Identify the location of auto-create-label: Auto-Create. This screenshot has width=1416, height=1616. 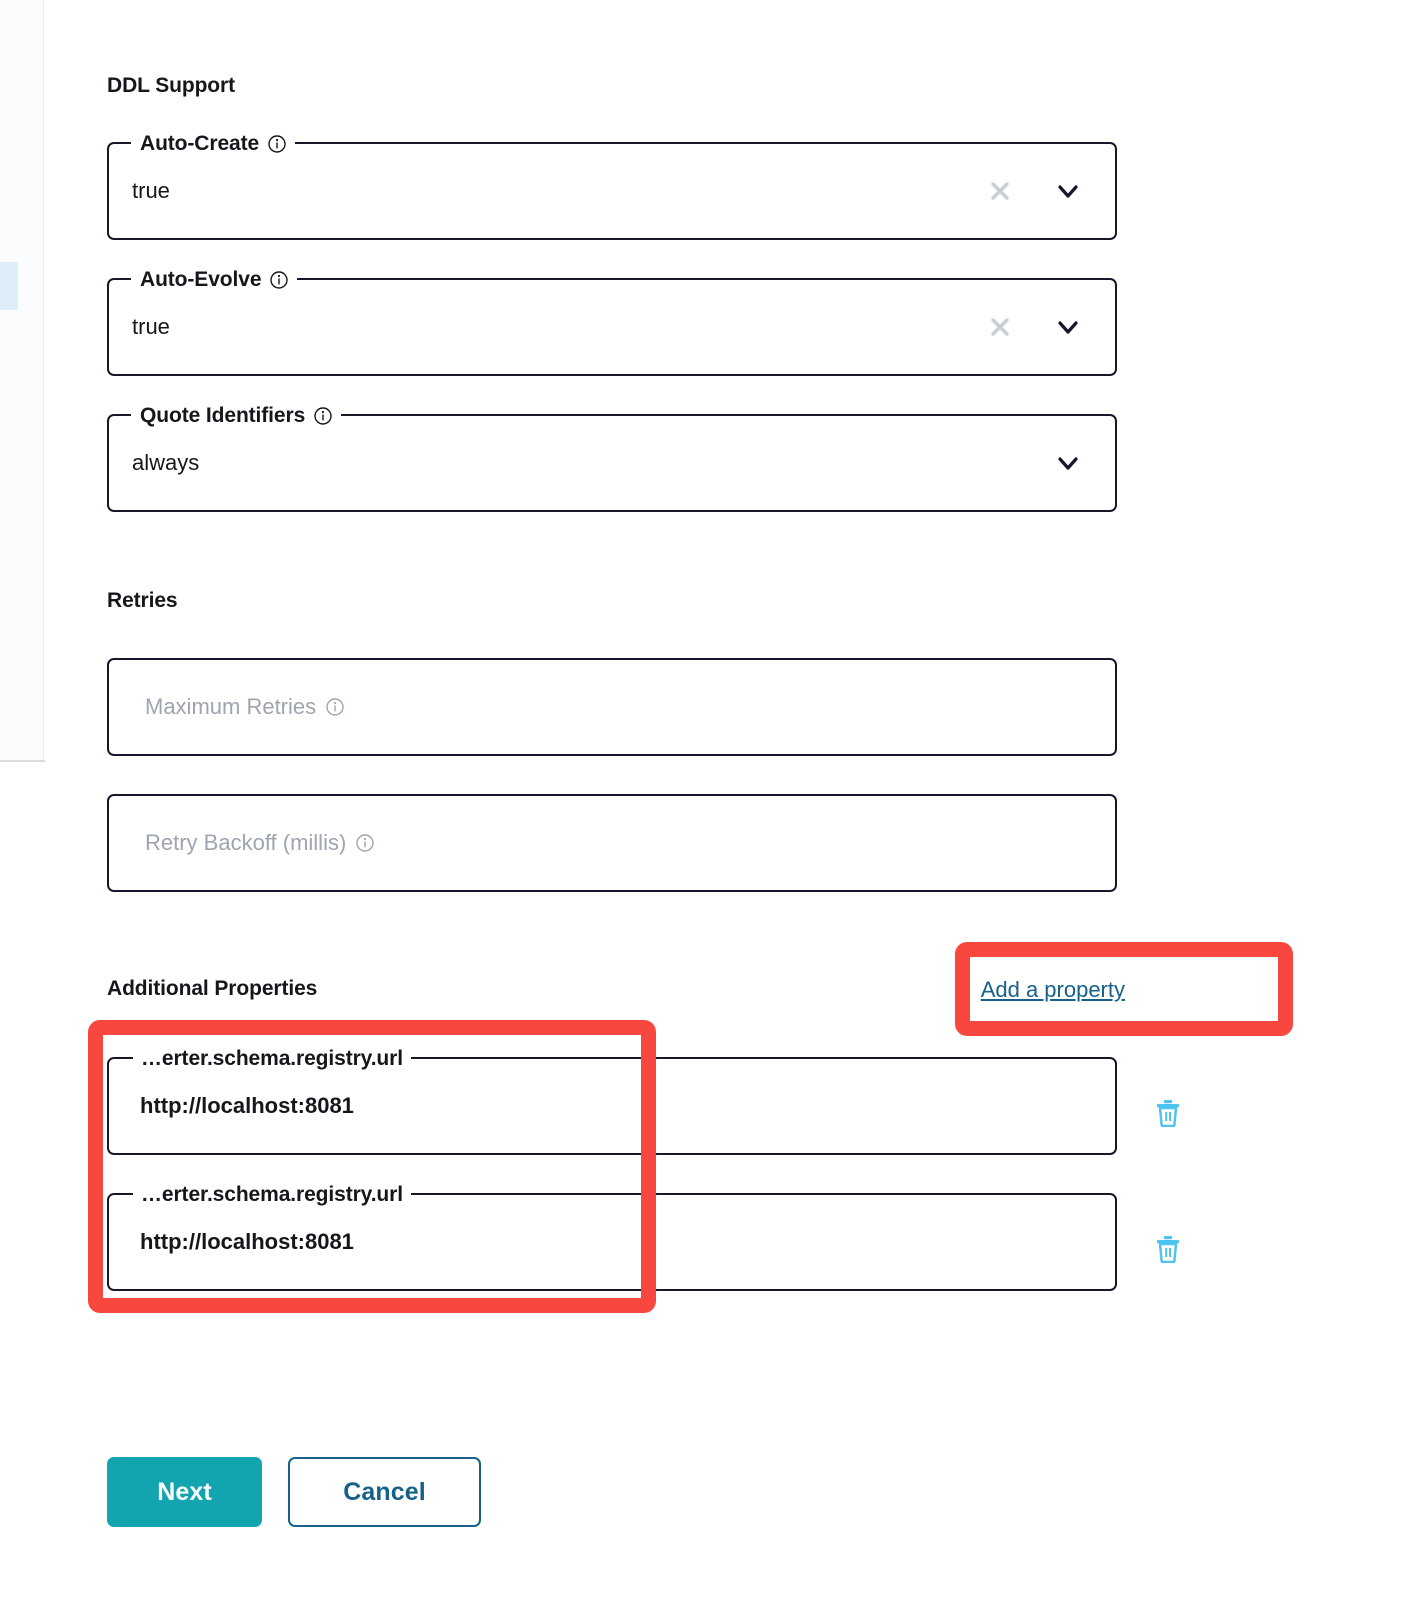
(213, 144).